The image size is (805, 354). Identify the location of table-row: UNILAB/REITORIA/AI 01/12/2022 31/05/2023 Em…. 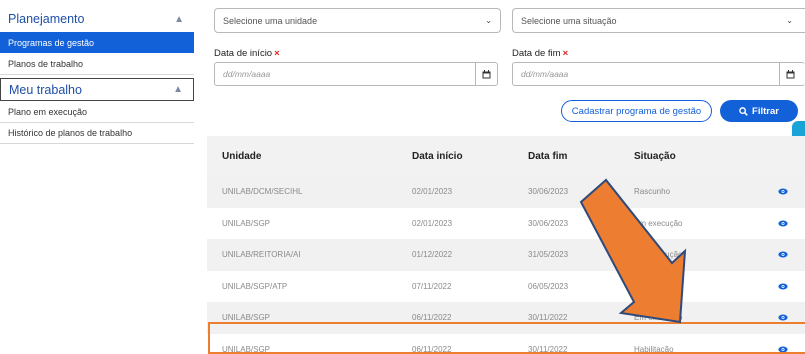
(506, 255).